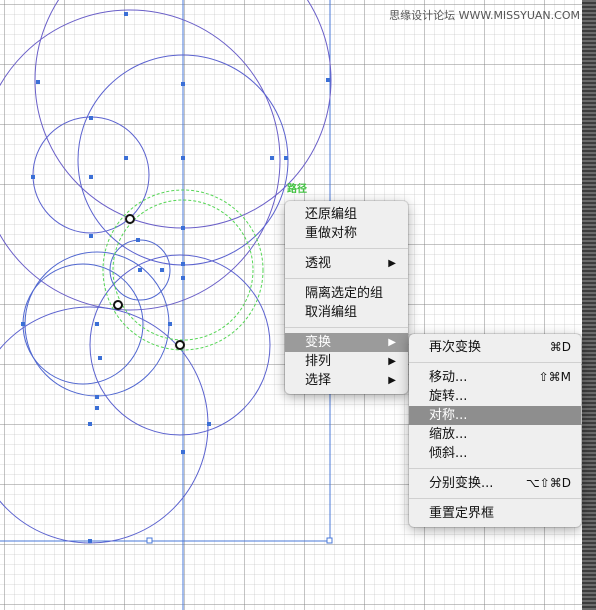 The height and width of the screenshot is (610, 596). What do you see at coordinates (560, 347) in the screenshot?
I see `shortcut-label: ⌘D` at bounding box center [560, 347].